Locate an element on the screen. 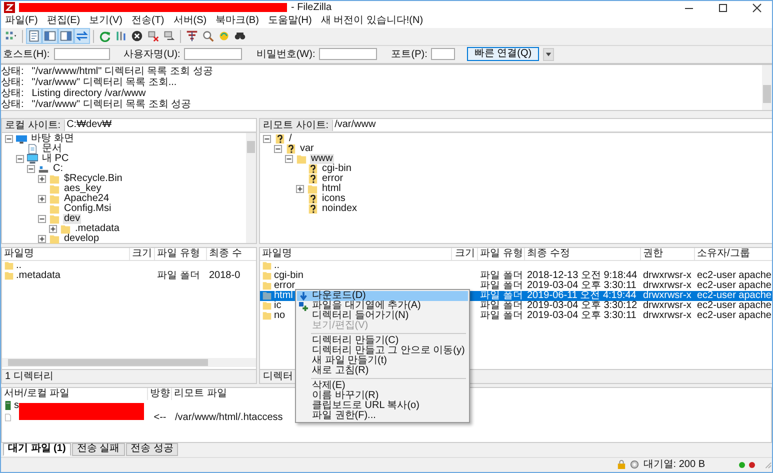 The width and height of the screenshot is (773, 473). close-icon is located at coordinates (757, 7).